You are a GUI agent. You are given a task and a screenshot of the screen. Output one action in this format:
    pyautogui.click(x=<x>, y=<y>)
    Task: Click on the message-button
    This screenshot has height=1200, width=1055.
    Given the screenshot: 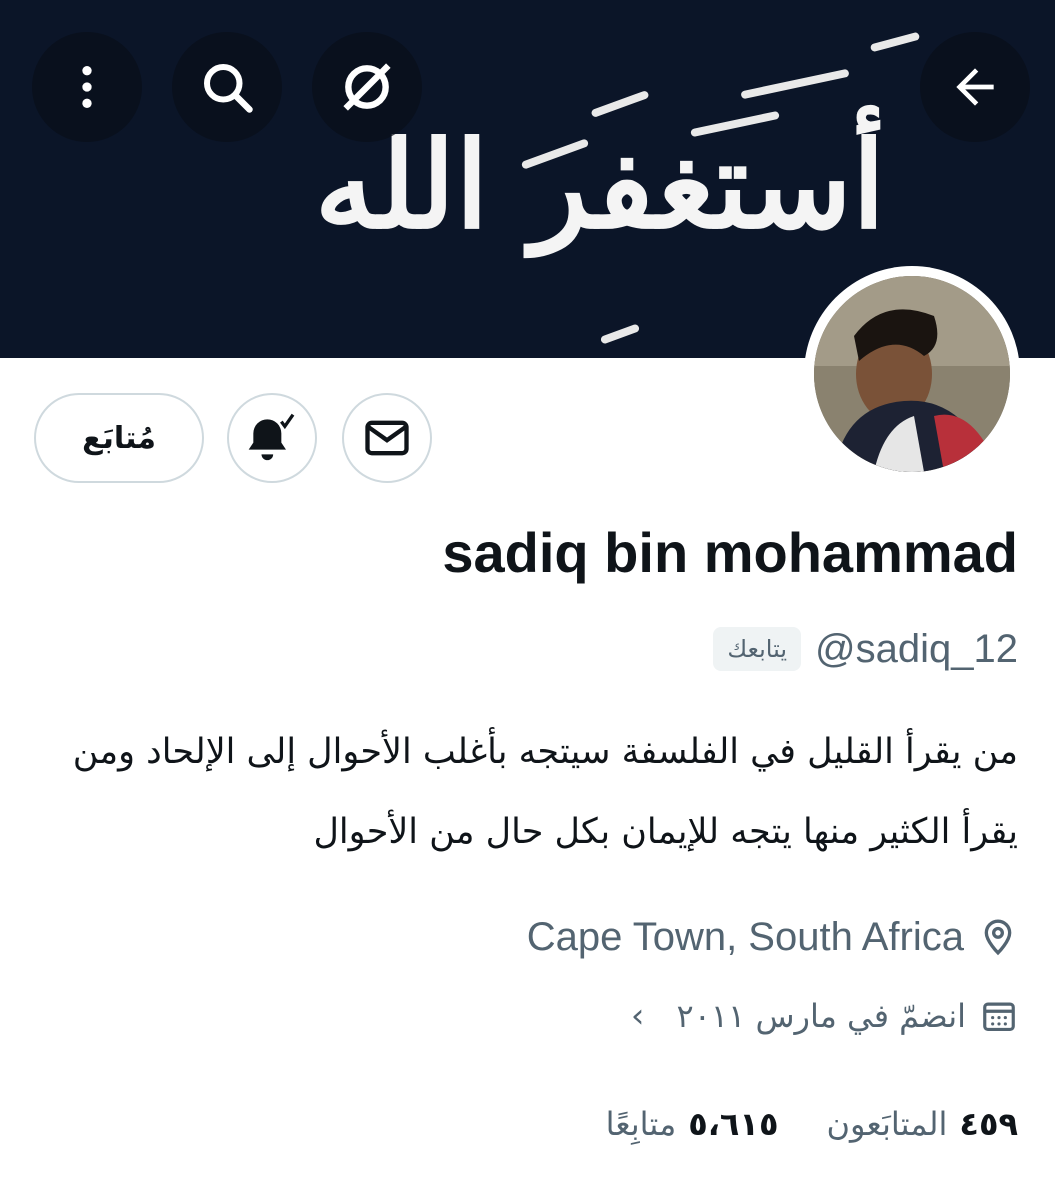 What is the action you would take?
    pyautogui.click(x=387, y=438)
    